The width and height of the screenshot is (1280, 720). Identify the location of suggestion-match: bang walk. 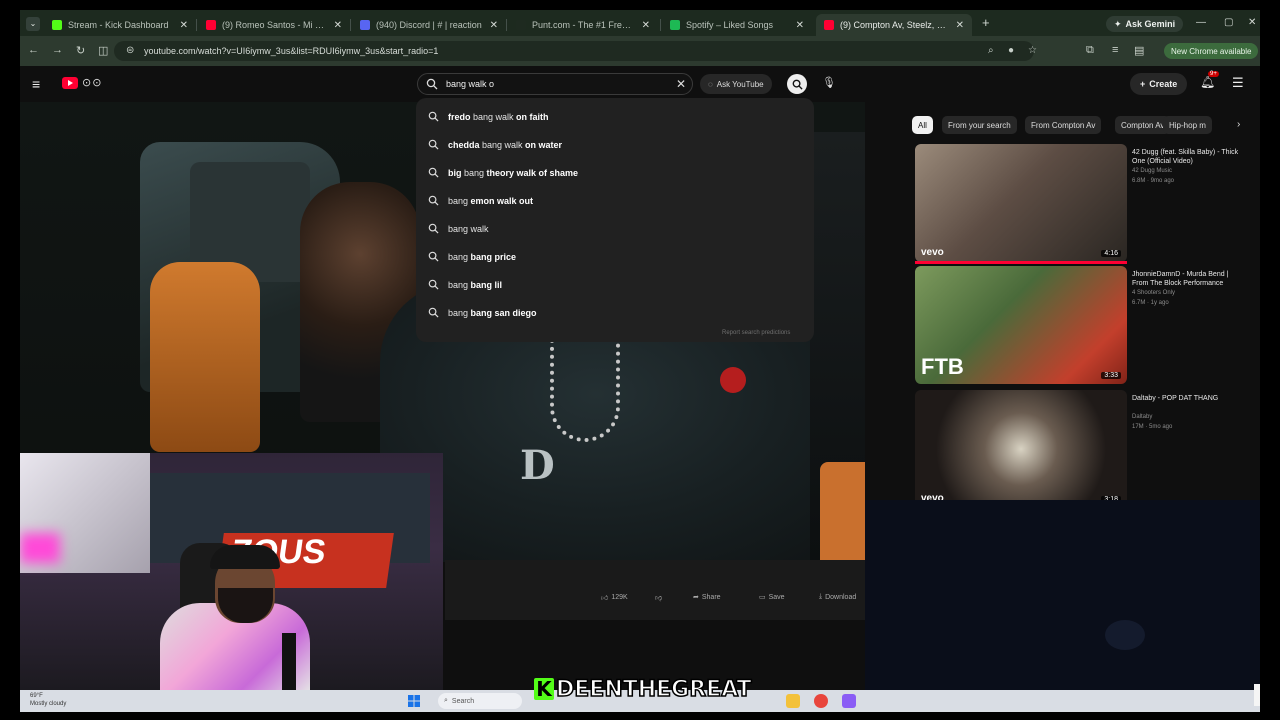
(468, 229).